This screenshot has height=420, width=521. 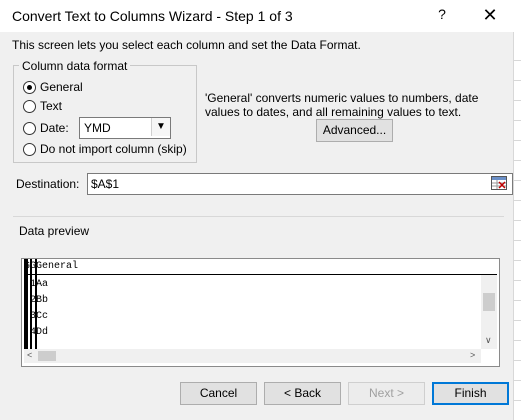 I want to click on destination-input: $A$1, so click(x=300, y=184).